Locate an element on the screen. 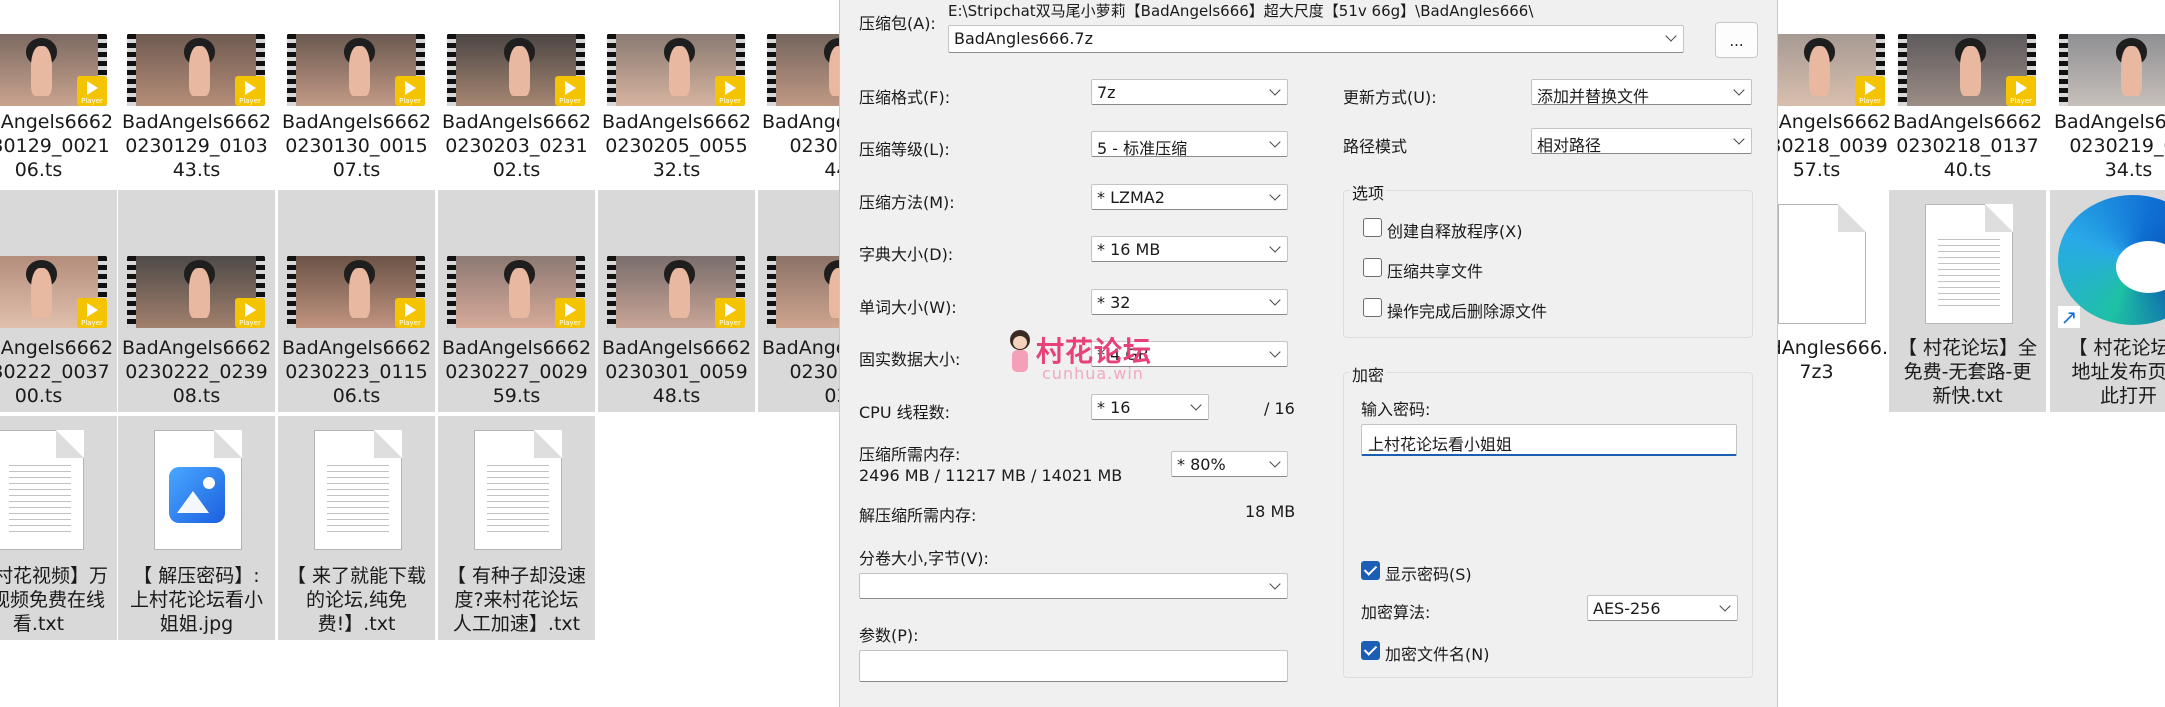  password-input: 上村花论坛看小姐姐 is located at coordinates (1549, 440).